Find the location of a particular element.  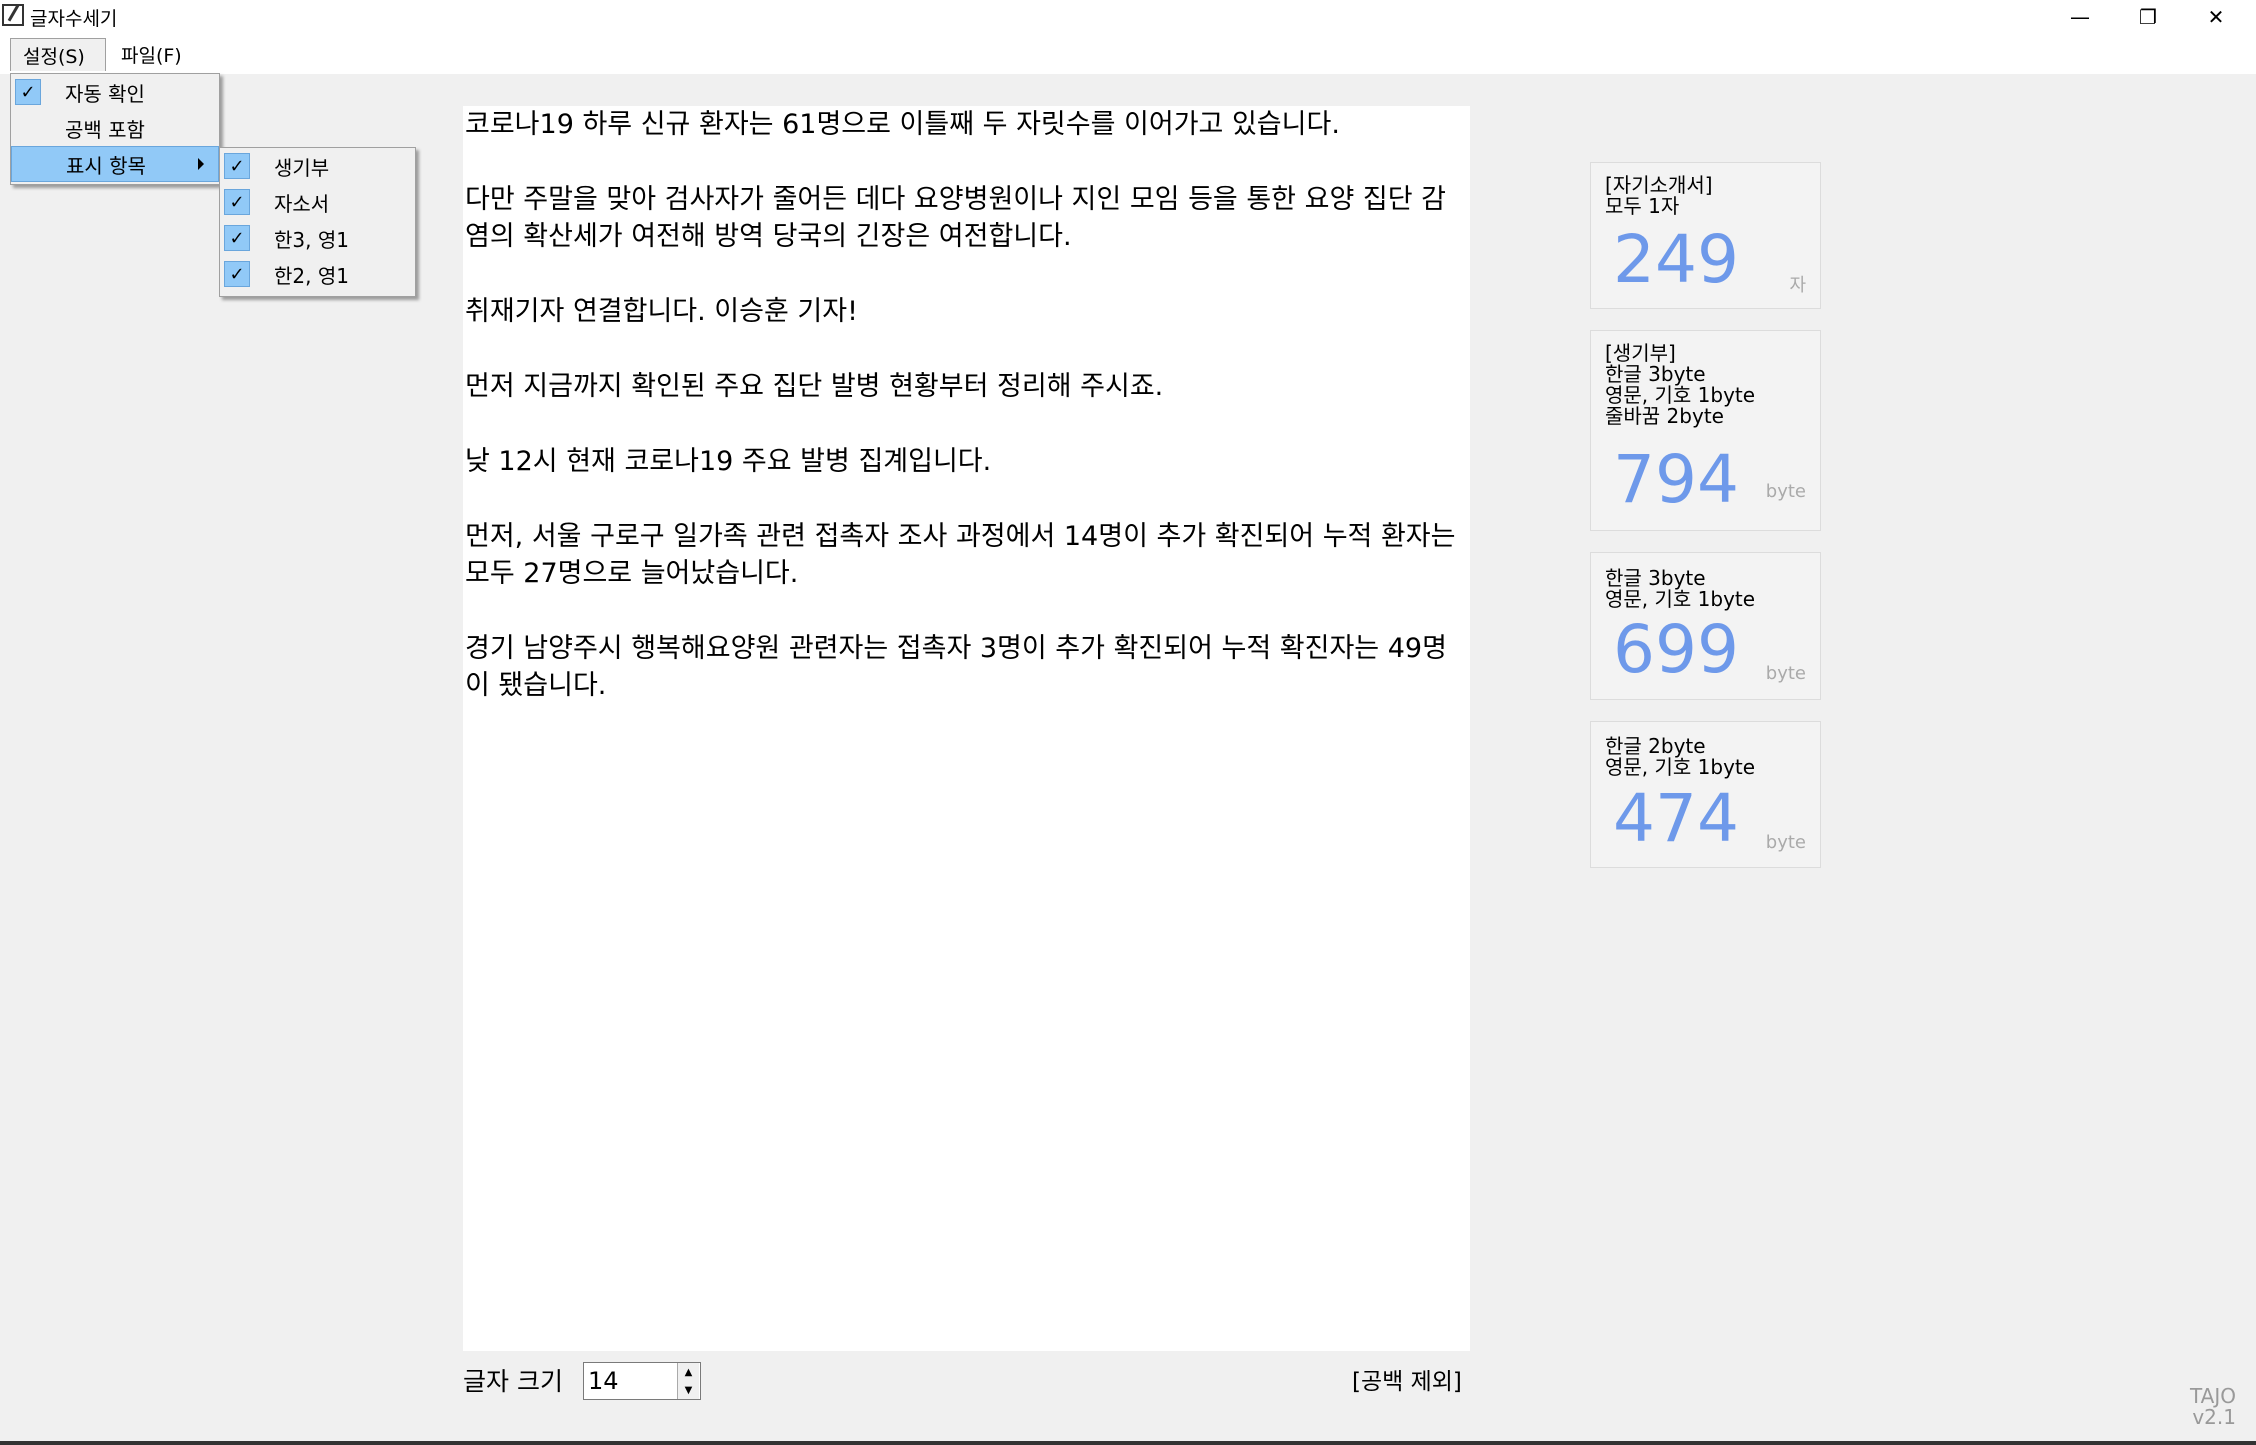

app-pencil-icon is located at coordinates (13, 15).